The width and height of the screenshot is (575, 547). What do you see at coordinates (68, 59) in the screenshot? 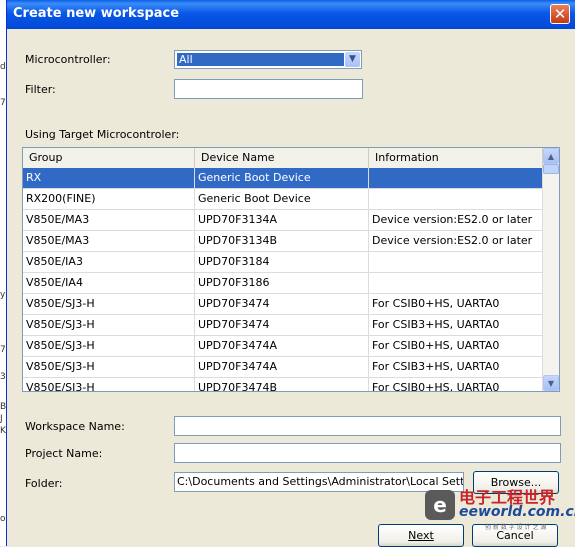
I see `microcontroller-label: Microcontroller:` at bounding box center [68, 59].